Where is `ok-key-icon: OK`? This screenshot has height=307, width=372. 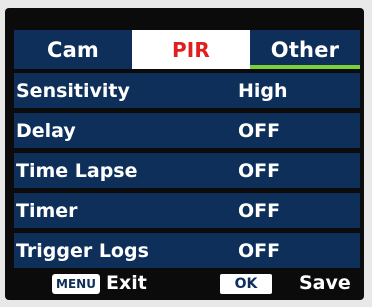
ok-key-icon: OK is located at coordinates (246, 284).